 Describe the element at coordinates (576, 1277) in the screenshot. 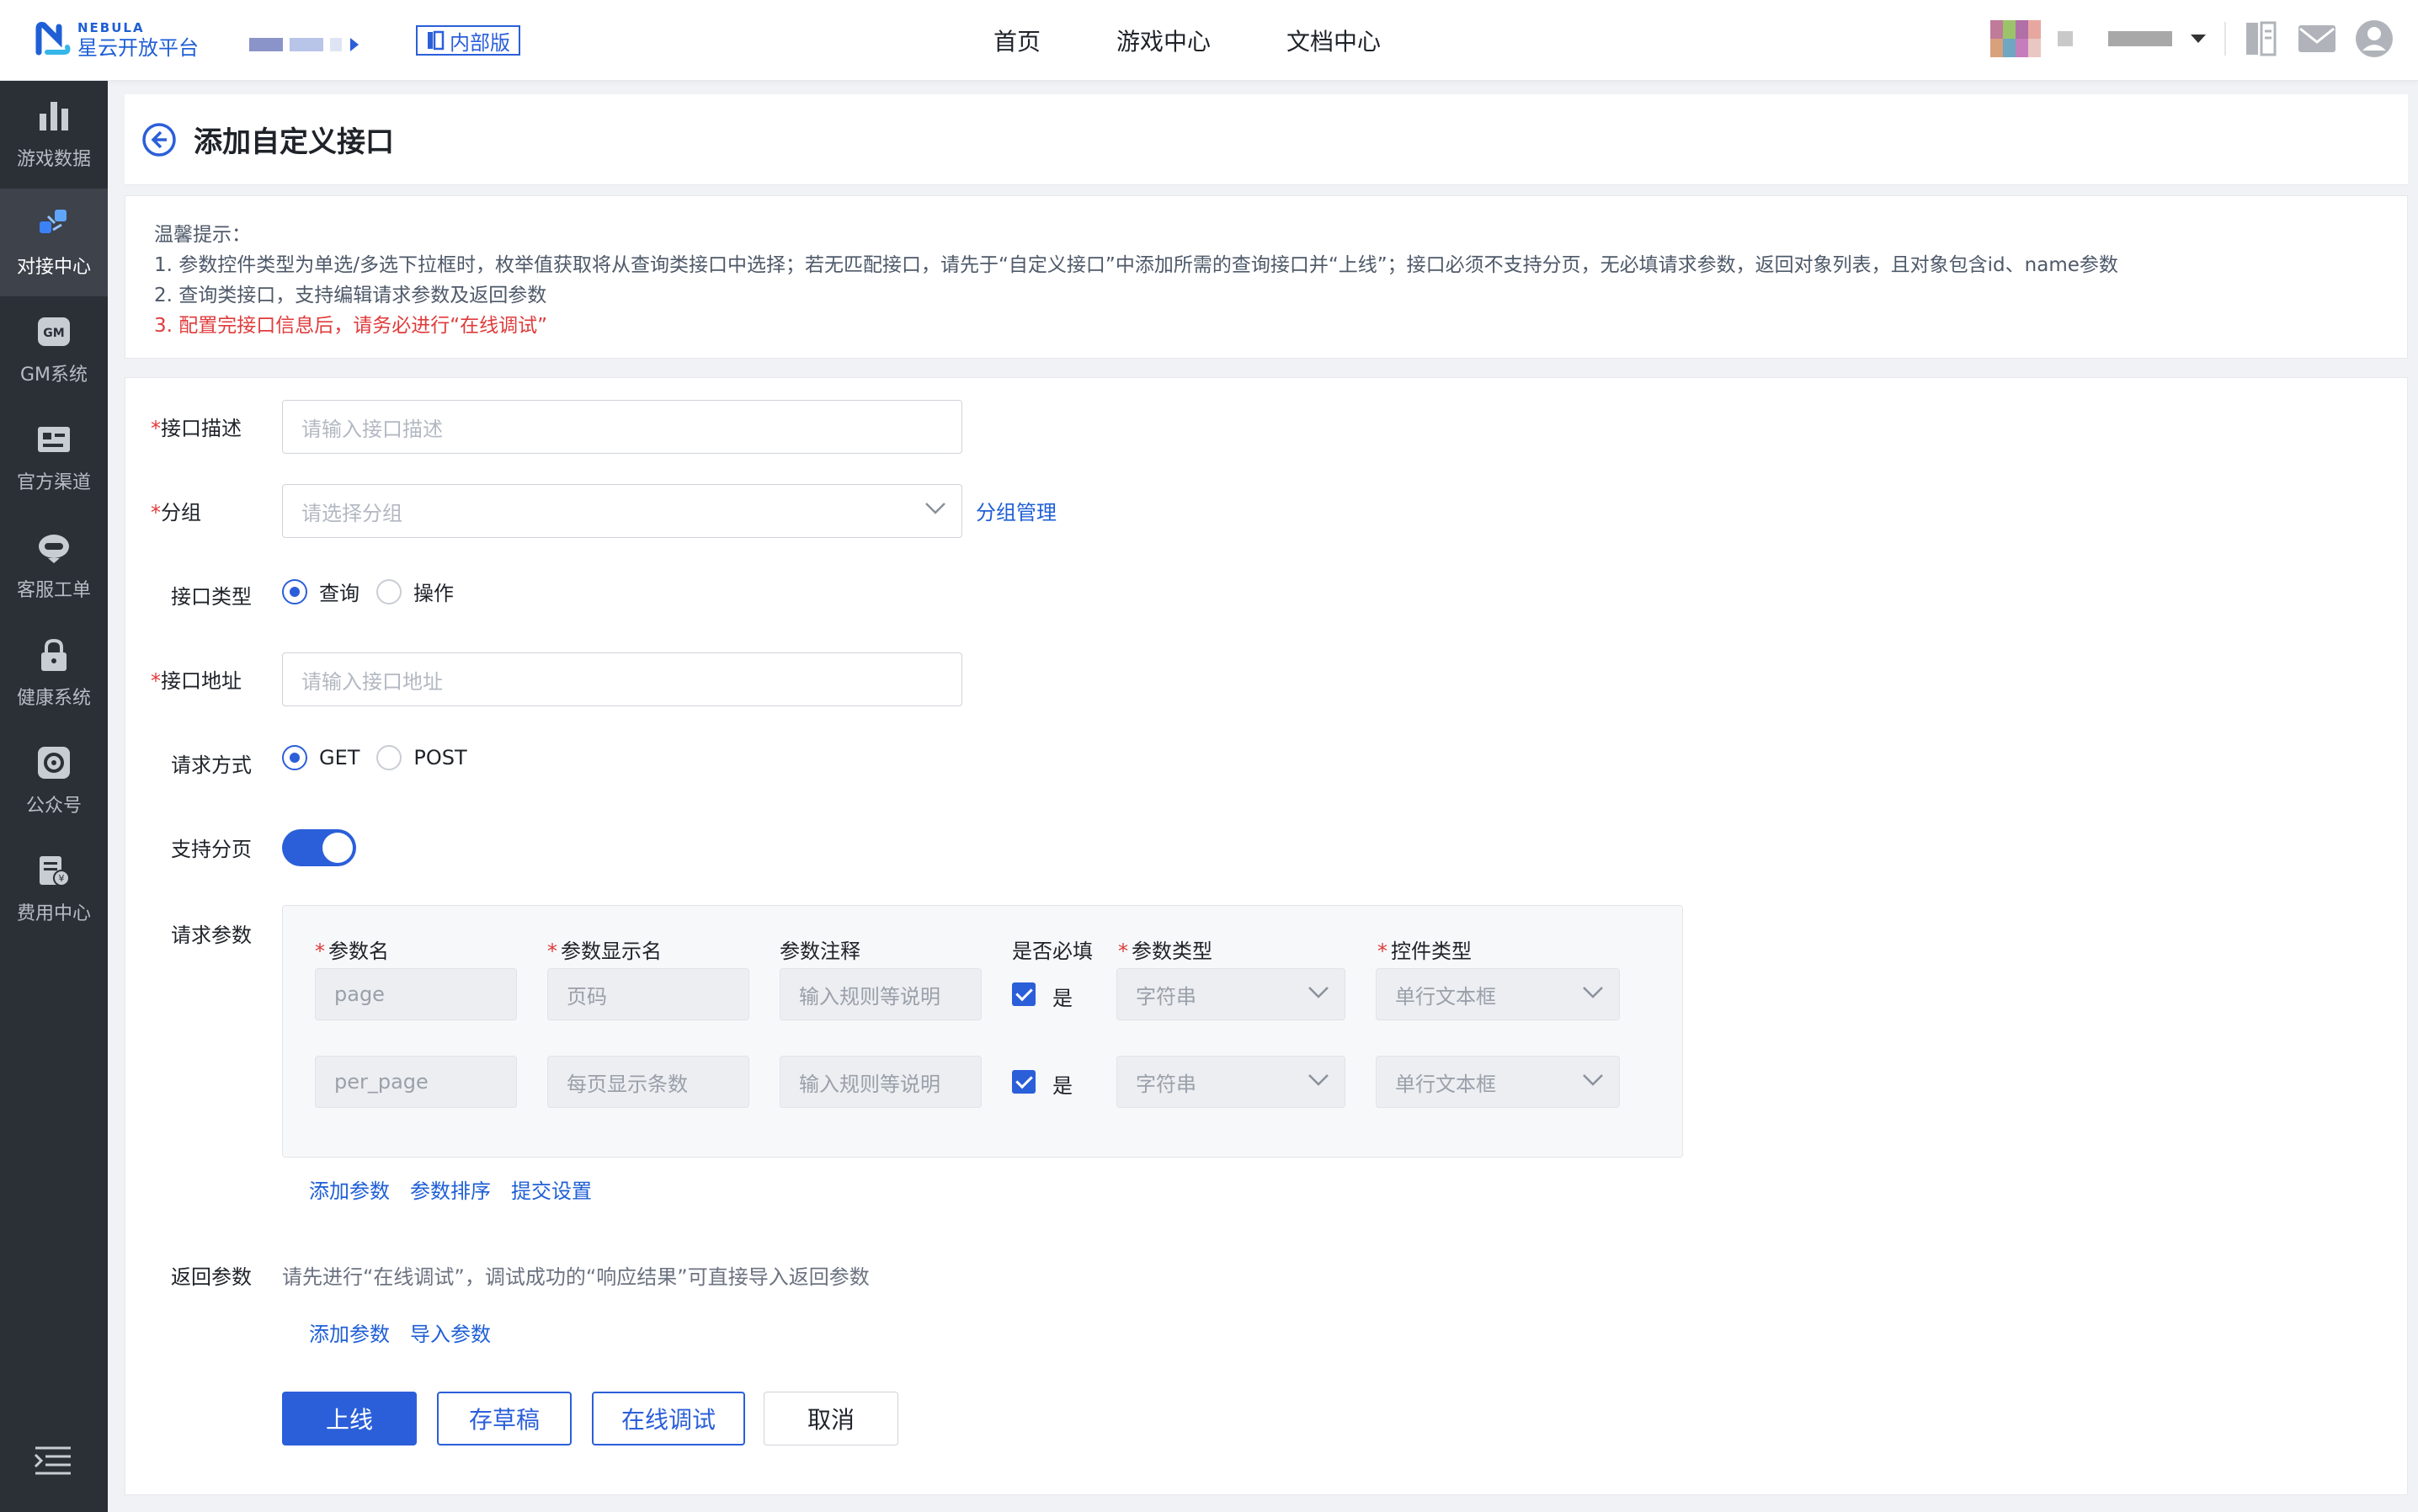

I see `resp-params-hint: 请先进行“在线调试”，调试成功的“响应结果”可直接导入返回参数` at that location.